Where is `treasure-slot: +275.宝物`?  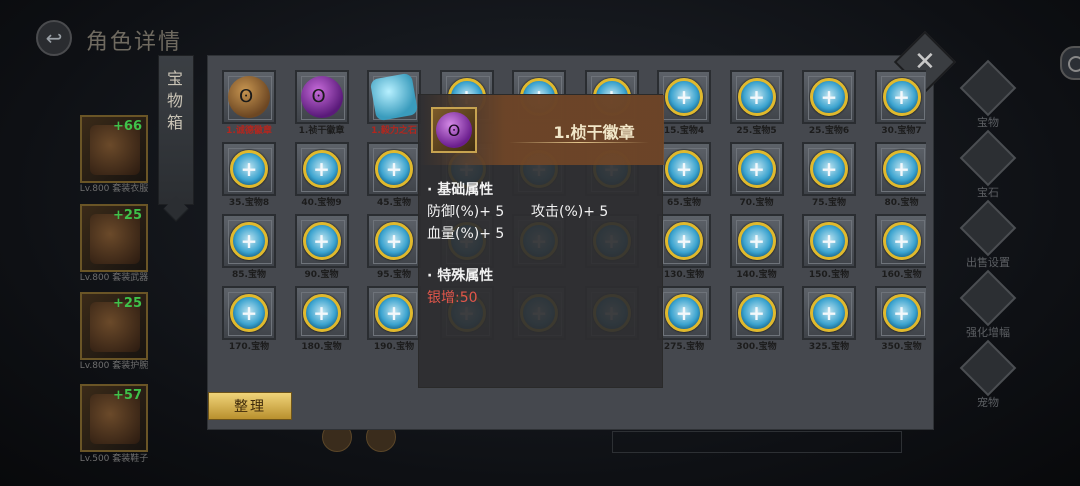 treasure-slot: +275.宝物 is located at coordinates (684, 319).